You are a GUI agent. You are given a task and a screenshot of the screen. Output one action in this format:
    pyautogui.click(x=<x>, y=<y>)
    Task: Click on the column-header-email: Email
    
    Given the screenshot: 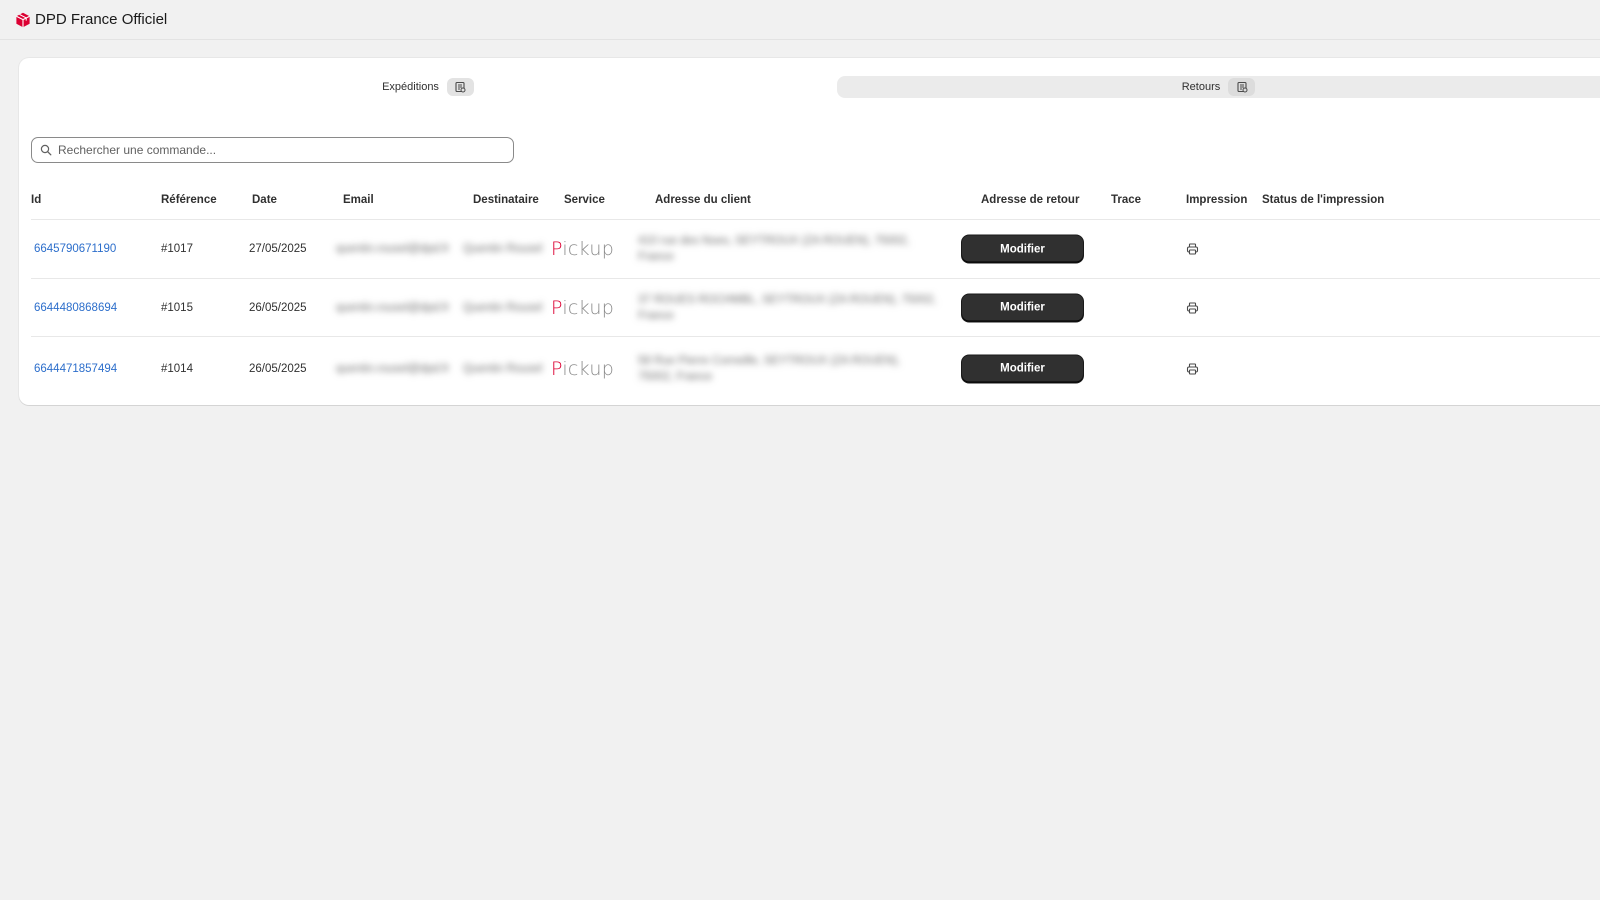 What is the action you would take?
    pyautogui.click(x=358, y=200)
    